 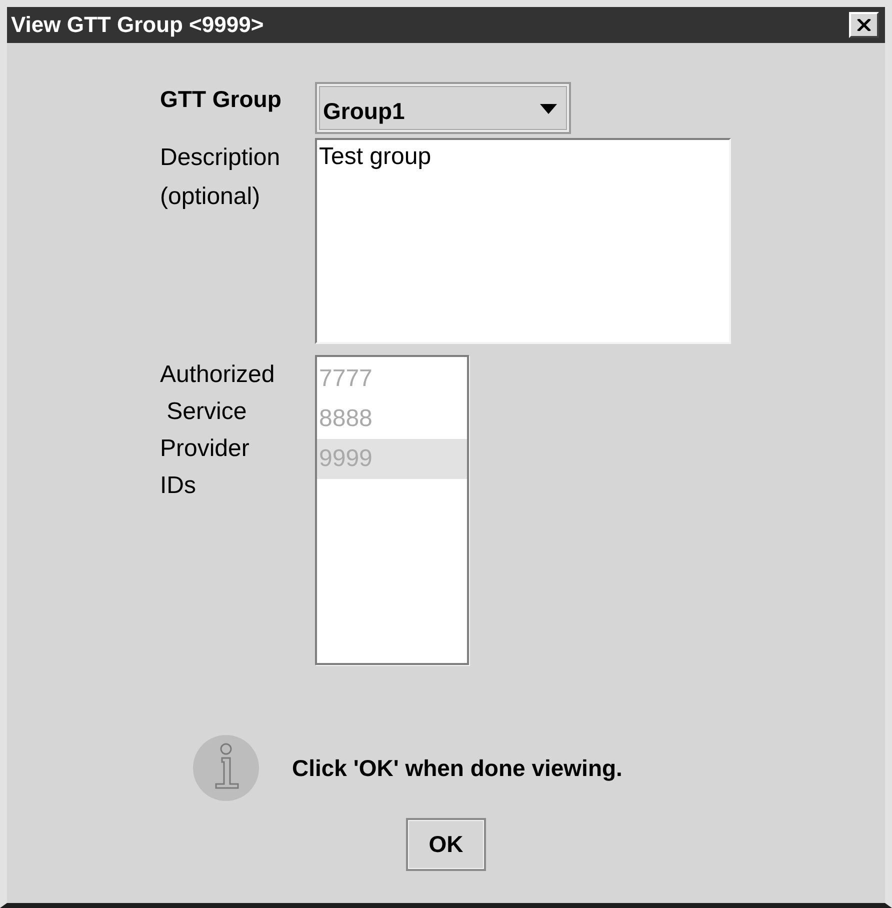 I want to click on gtt-group-dropdown: Group1, so click(x=443, y=108).